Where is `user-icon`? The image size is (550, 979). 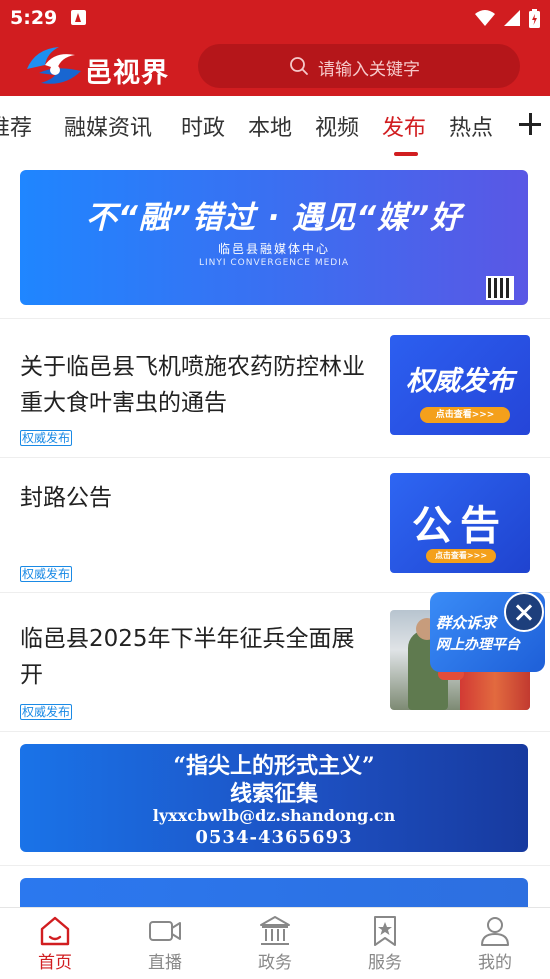
user-icon is located at coordinates (495, 931).